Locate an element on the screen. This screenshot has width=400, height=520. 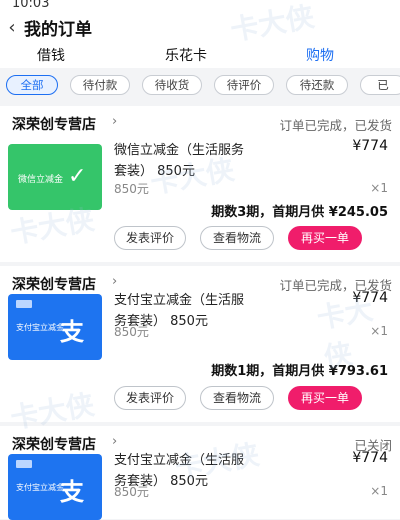
filter-chips: 全部 待付款 待收货 待评价 待还款 已 is located at coordinates (200, 86).